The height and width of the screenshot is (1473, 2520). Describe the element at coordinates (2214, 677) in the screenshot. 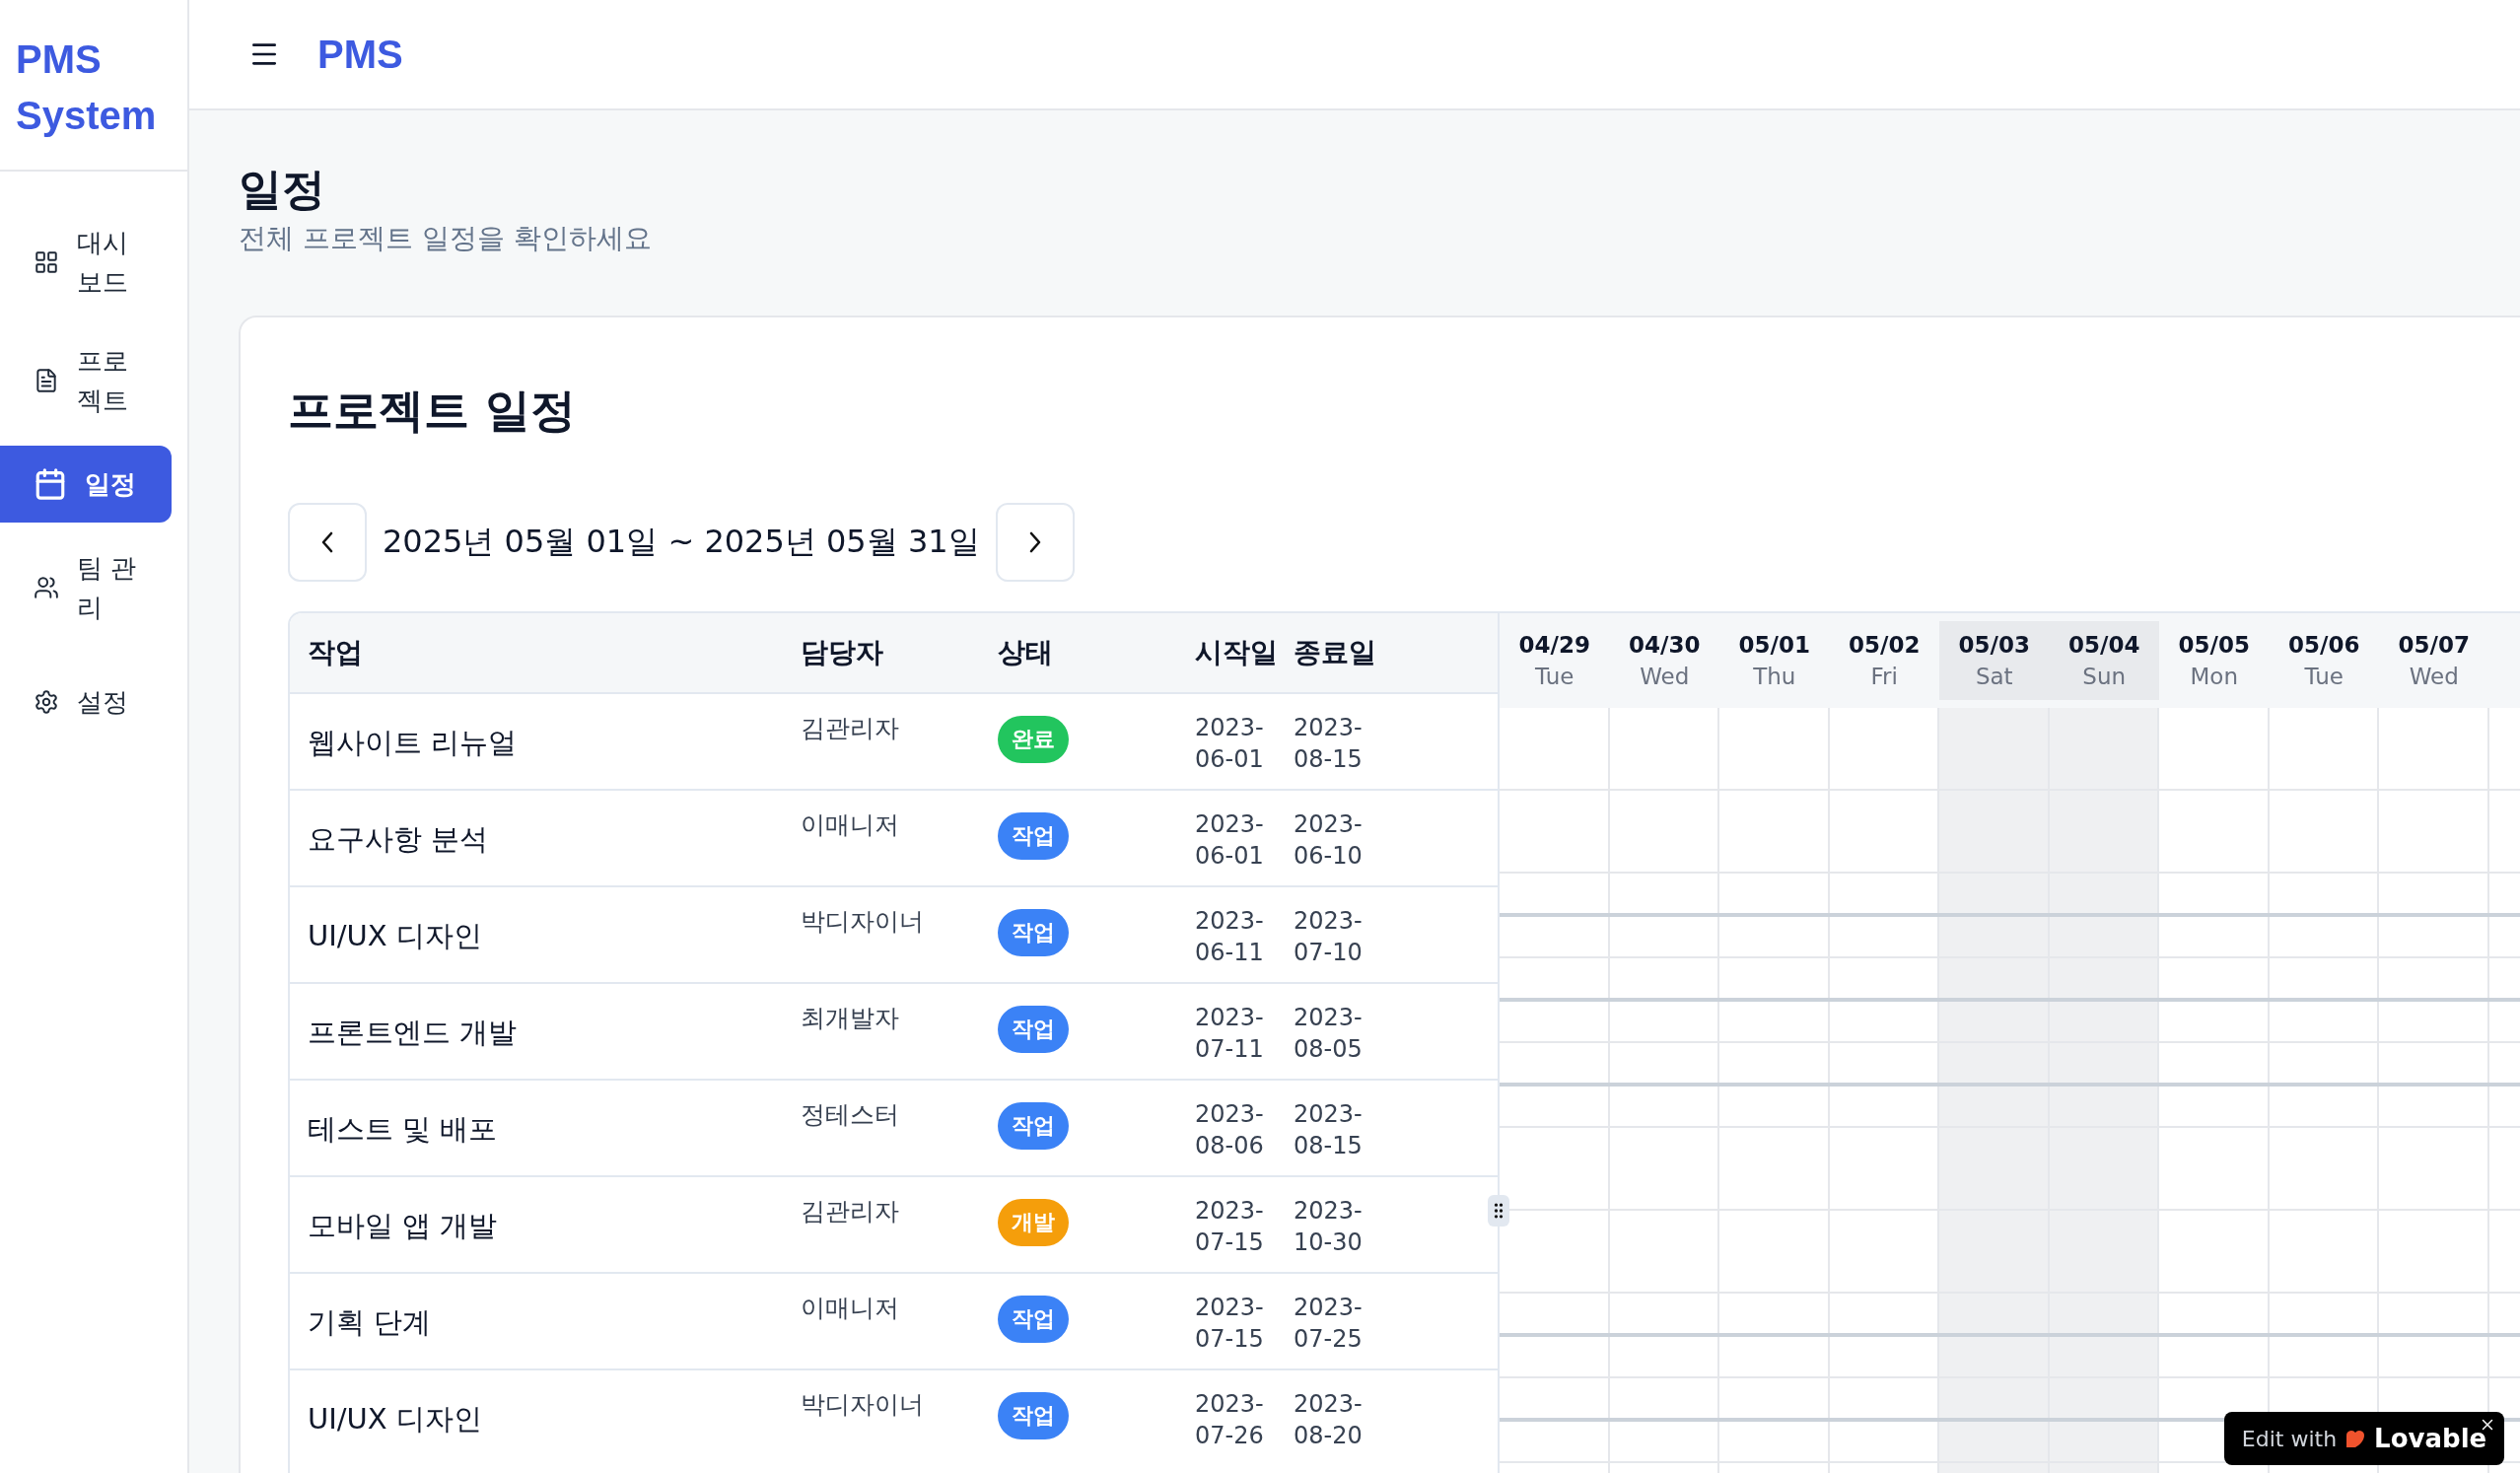

I see `day-name: Mon` at that location.